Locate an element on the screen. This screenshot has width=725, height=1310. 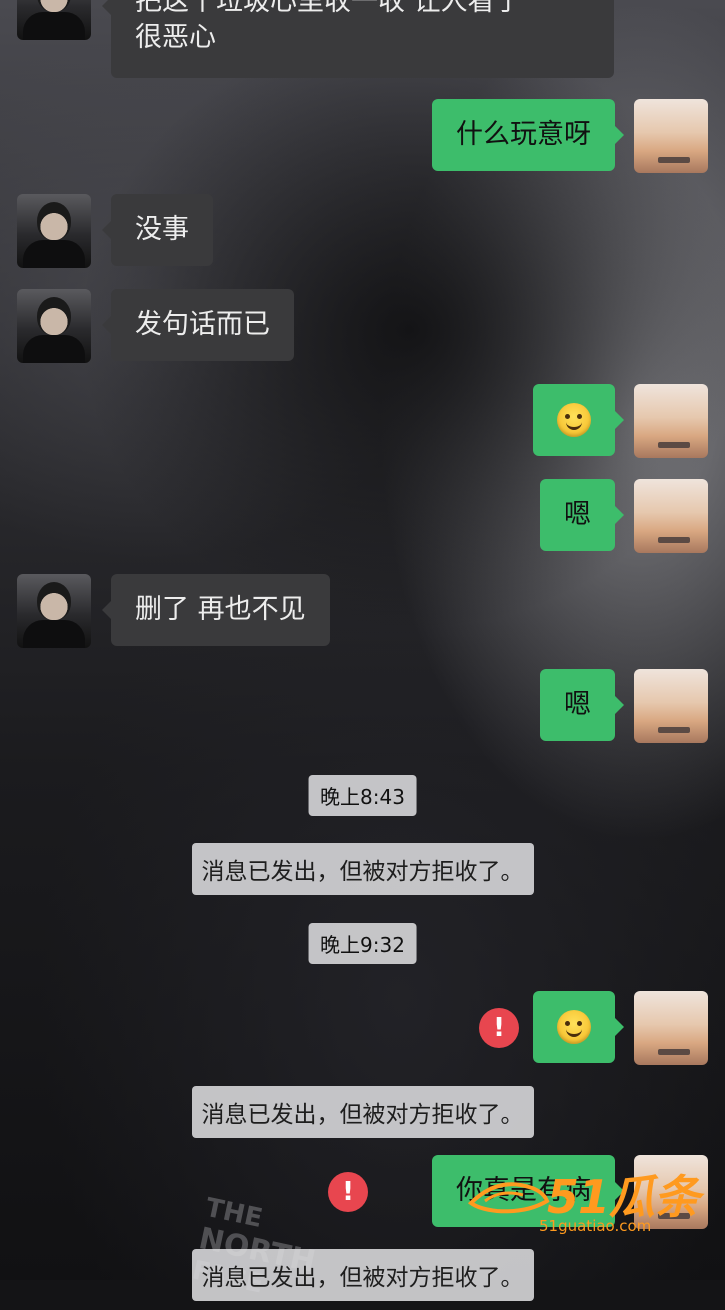
watermark-logo-icon is located at coordinates (508, 1198).